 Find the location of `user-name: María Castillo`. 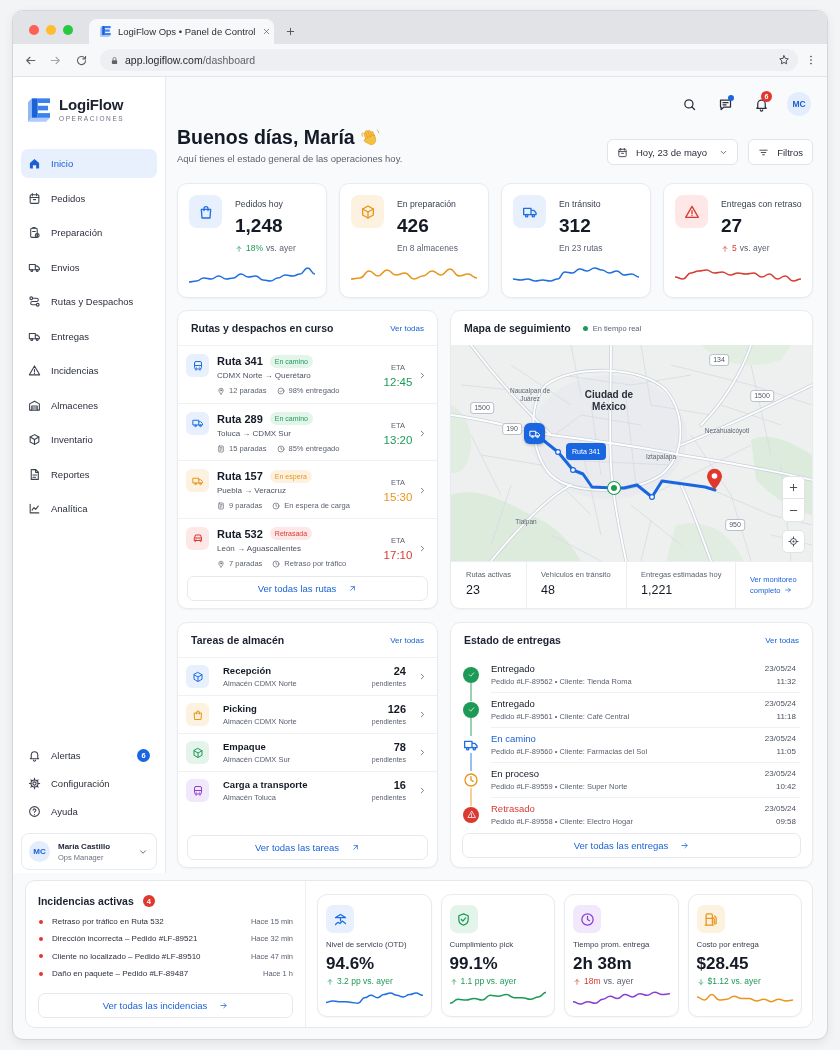

user-name: María Castillo is located at coordinates (84, 846).